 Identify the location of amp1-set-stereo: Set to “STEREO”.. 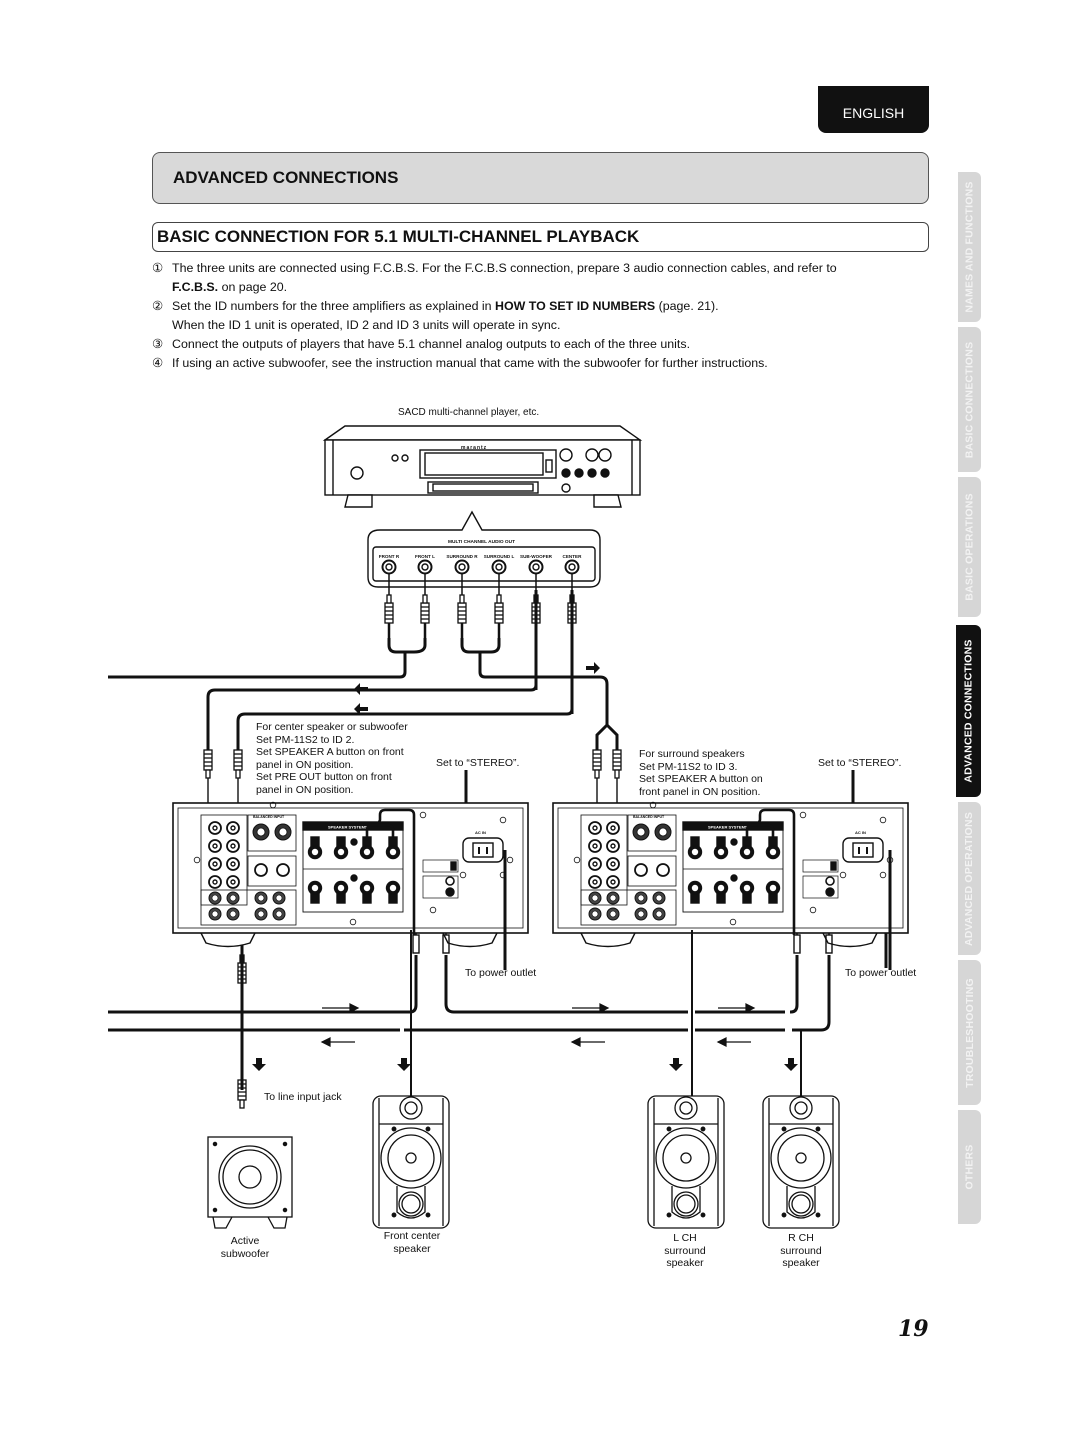
(478, 763).